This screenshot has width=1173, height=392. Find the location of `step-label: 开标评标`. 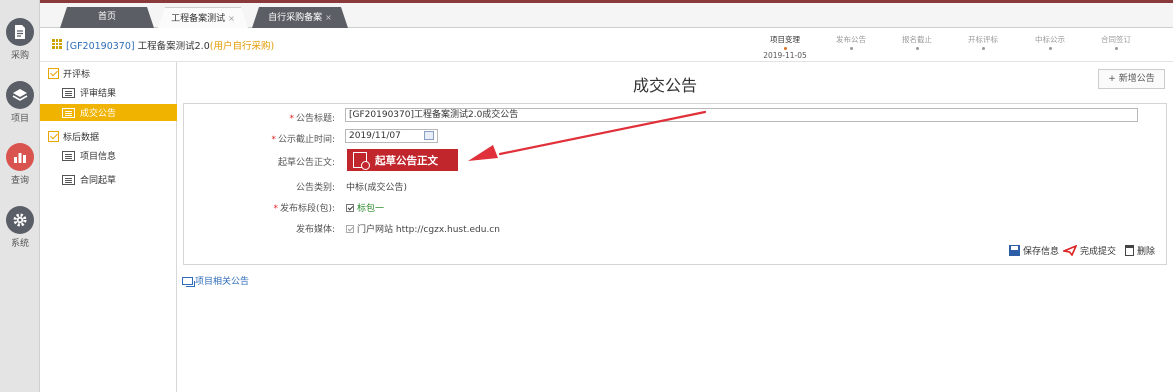

step-label: 开标评标 is located at coordinates (983, 39).